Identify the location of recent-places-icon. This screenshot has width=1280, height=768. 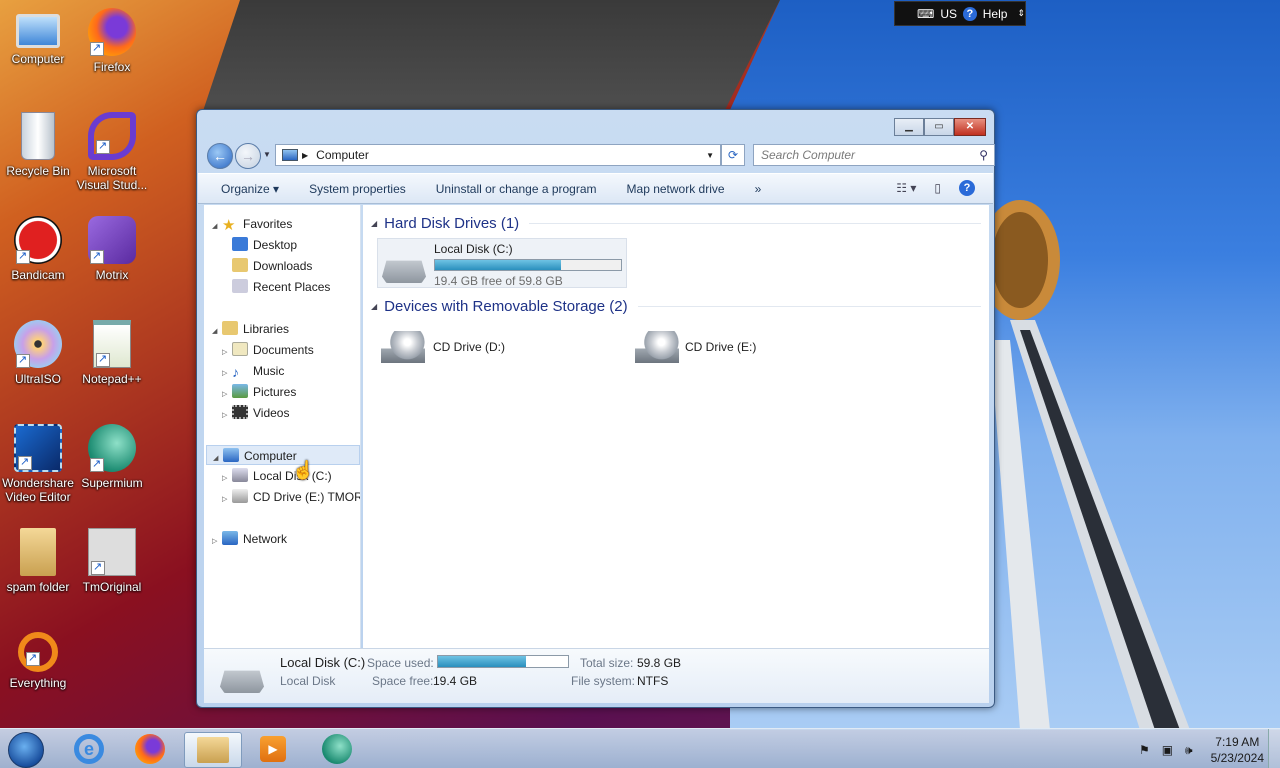
(240, 286).